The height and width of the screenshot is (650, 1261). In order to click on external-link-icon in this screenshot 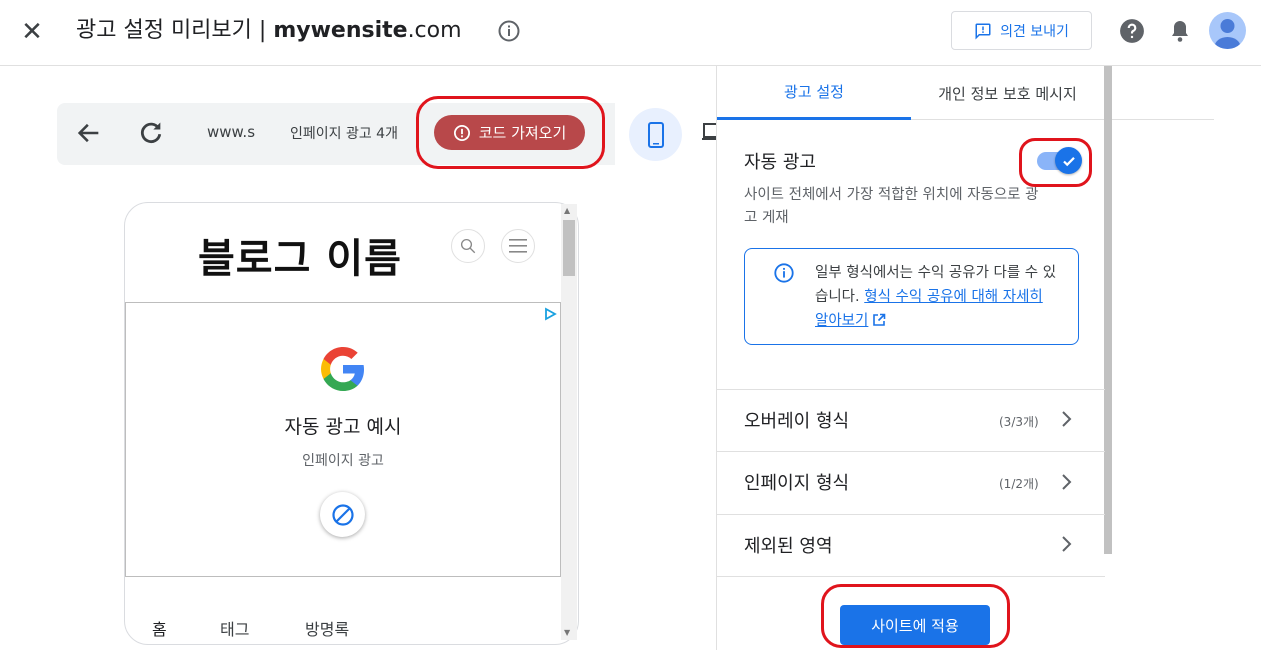, I will do `click(879, 320)`.